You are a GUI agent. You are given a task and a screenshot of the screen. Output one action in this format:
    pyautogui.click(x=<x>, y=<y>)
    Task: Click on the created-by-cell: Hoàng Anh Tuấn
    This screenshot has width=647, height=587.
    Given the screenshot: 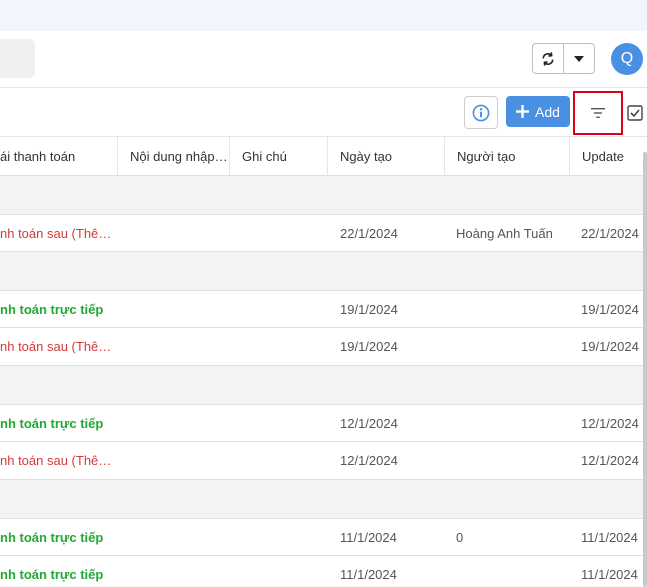 What is the action you would take?
    pyautogui.click(x=504, y=233)
    